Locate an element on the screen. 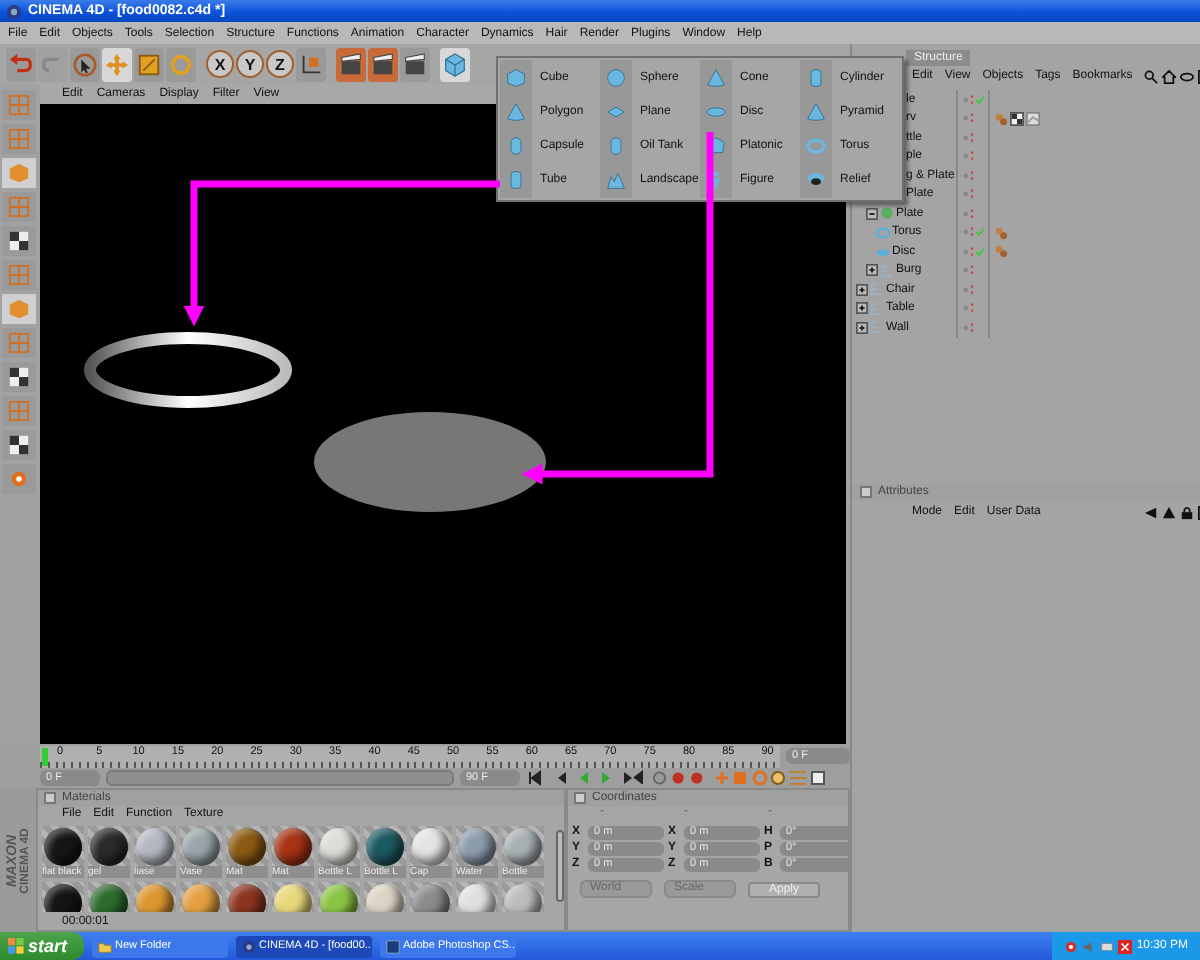 This screenshot has height=960, width=1200. windows-flag-icon is located at coordinates (16, 946).